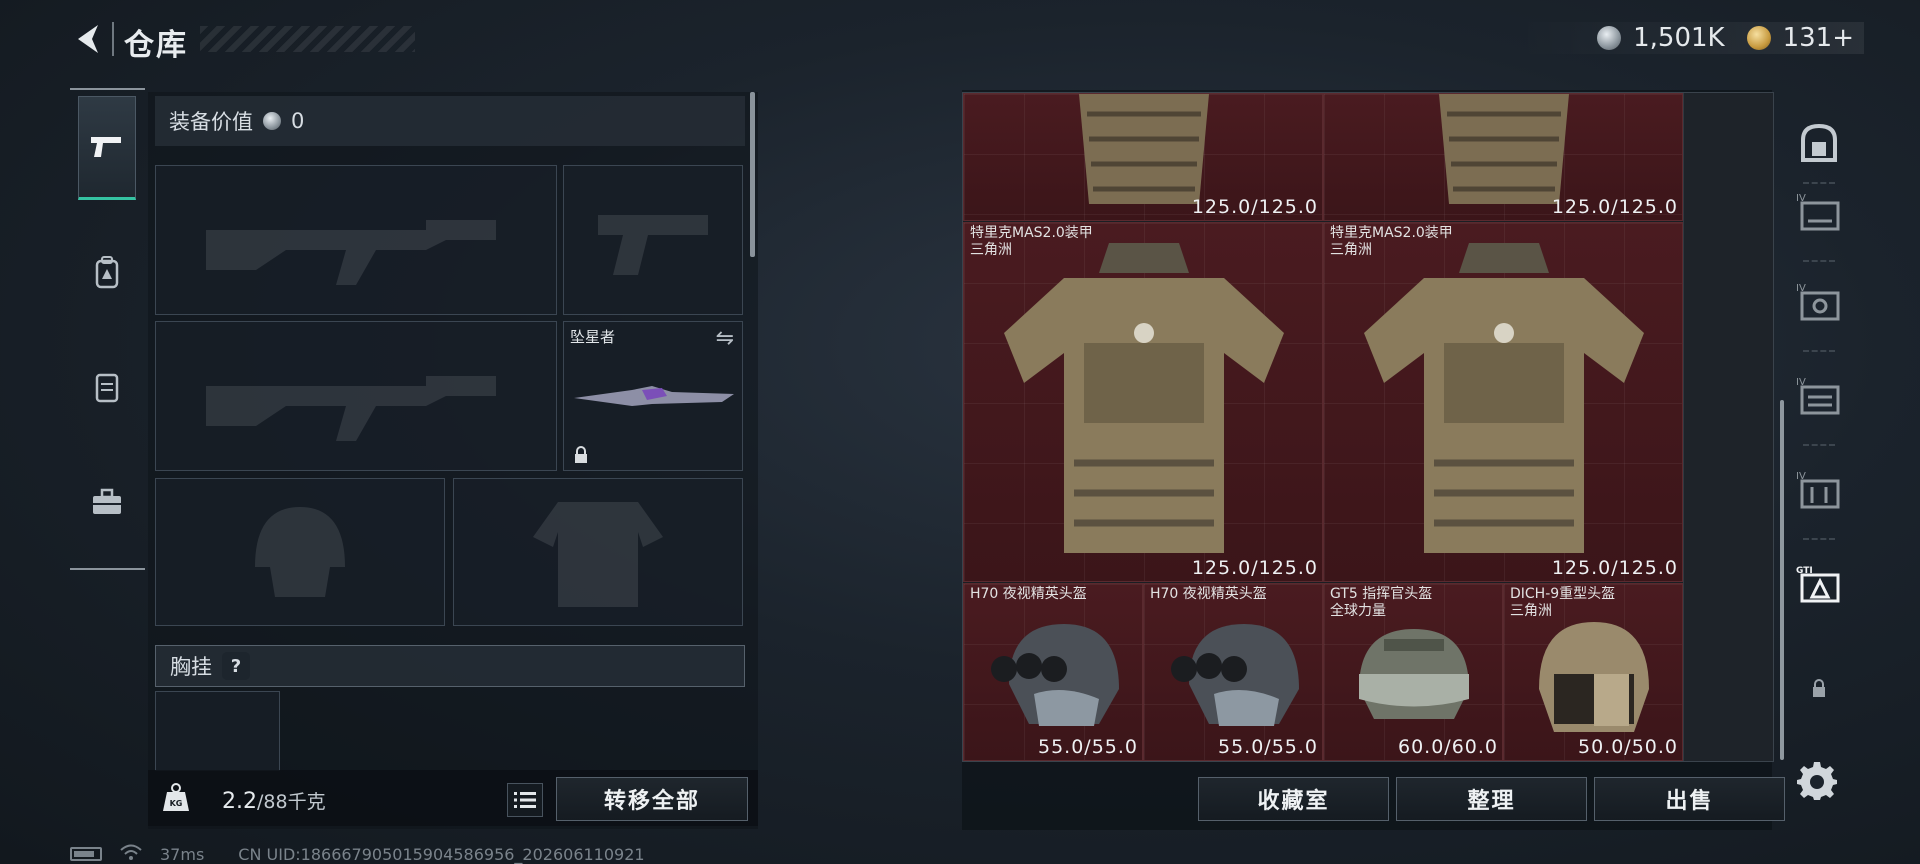 Image resolution: width=1920 pixels, height=864 pixels. I want to click on weight-icon: KG, so click(176, 797).